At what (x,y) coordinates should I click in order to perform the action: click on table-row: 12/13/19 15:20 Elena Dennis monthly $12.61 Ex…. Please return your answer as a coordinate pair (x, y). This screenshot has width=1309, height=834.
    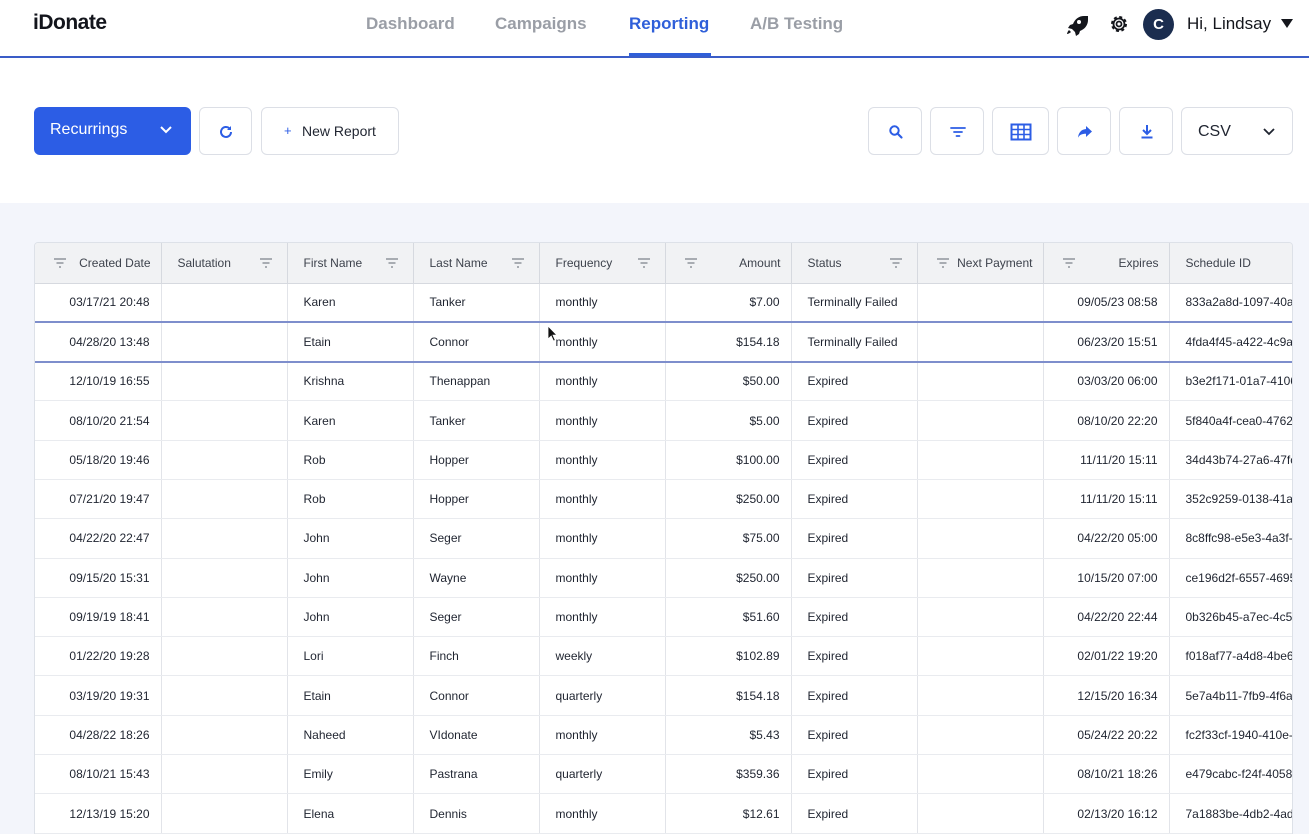
    Looking at the image, I should click on (663, 813).